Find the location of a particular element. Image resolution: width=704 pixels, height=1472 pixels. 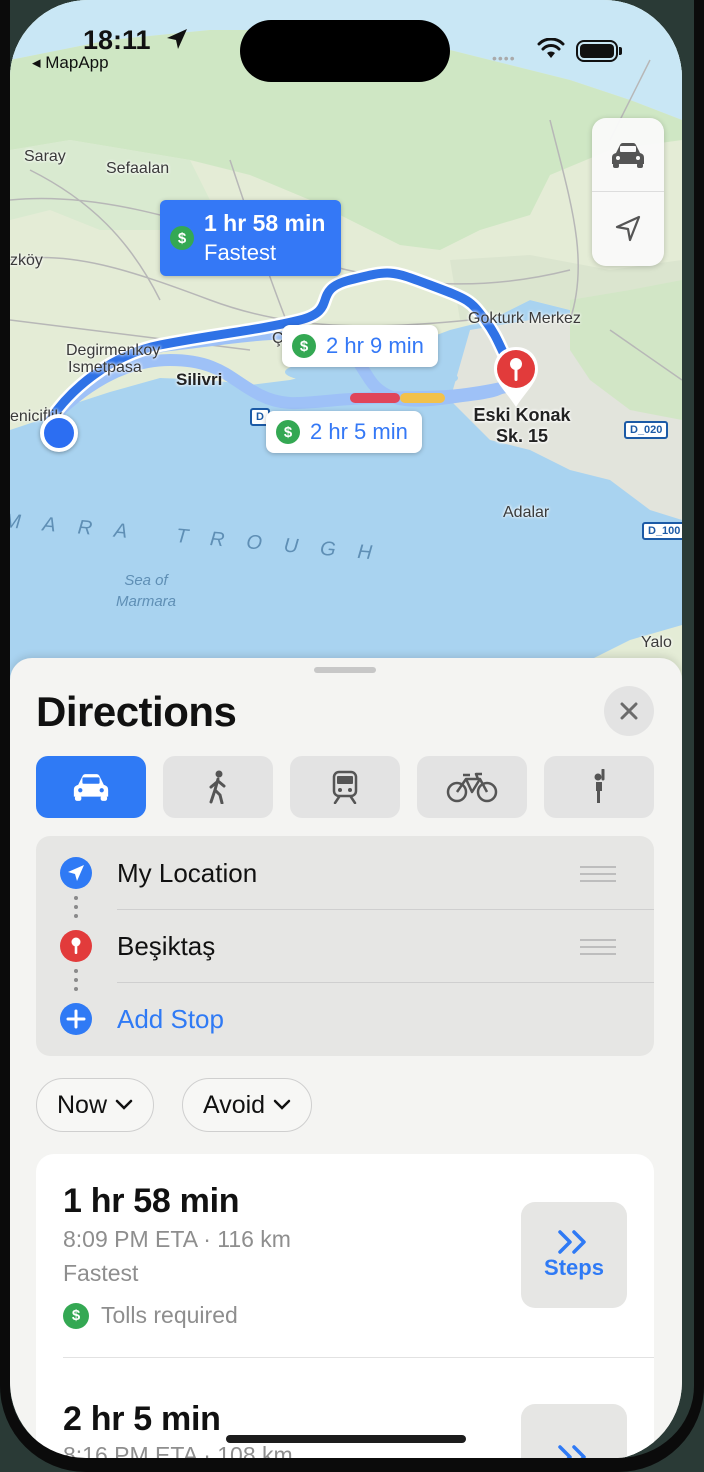

close-icon is located at coordinates (629, 711).